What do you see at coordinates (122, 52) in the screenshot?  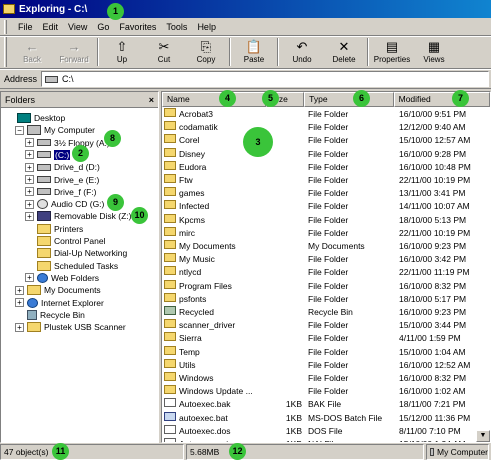 I see `up-button: ⇧ Up` at bounding box center [122, 52].